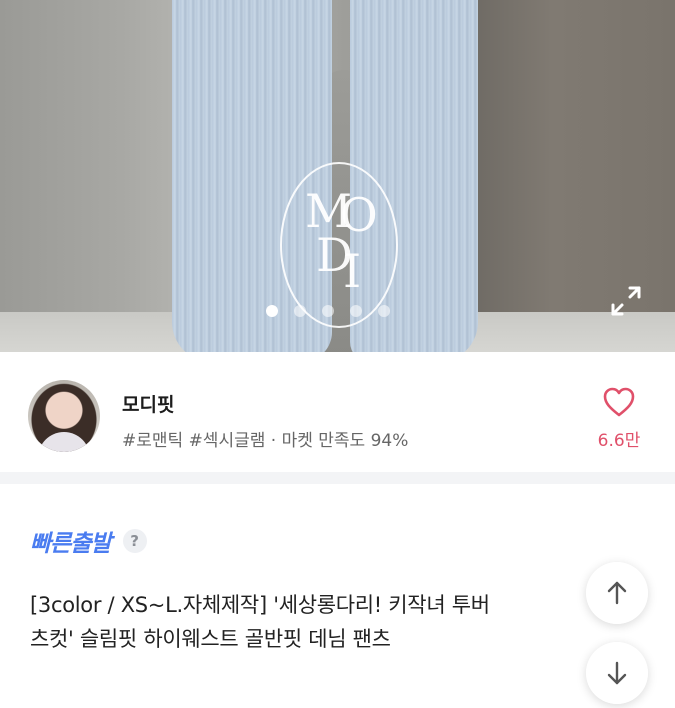 The image size is (675, 708). I want to click on product-title-line-2: 츠컷' 슬림핏 하이웨스트 골반핏 데님 팬츠, so click(210, 639).